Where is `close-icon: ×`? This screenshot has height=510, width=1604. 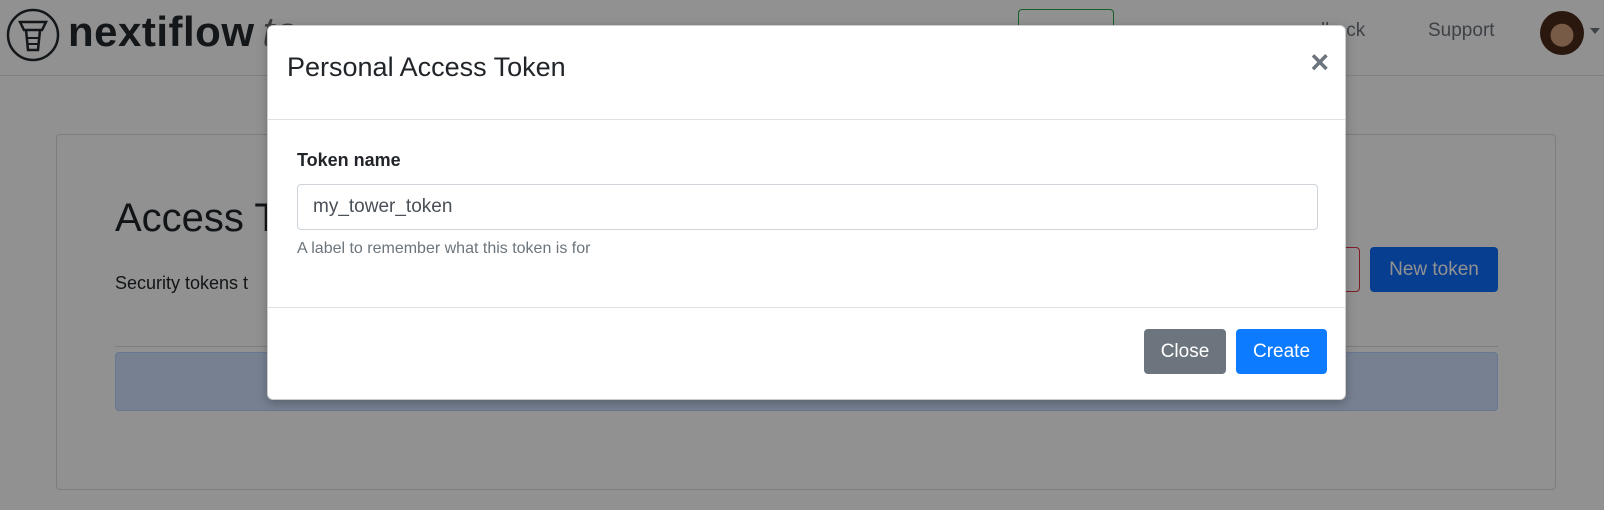 close-icon: × is located at coordinates (1319, 62).